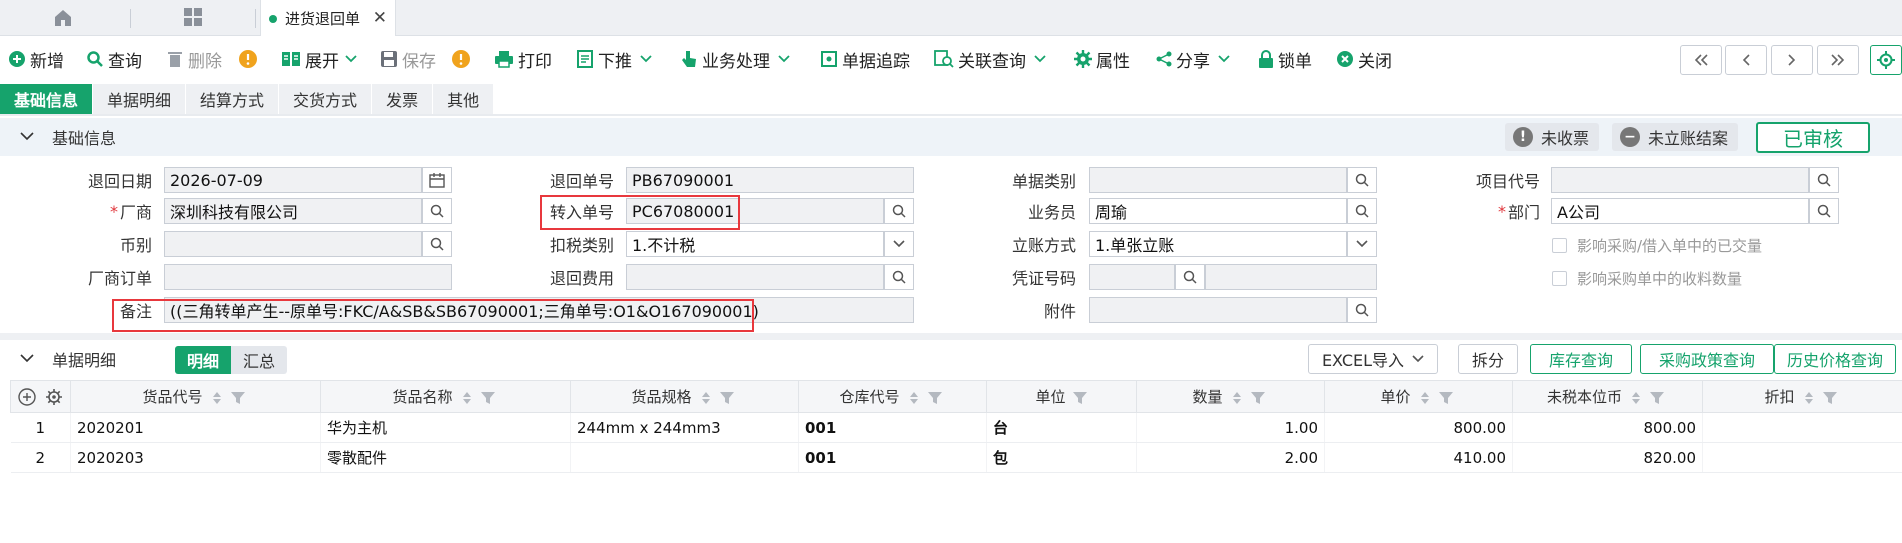 The height and width of the screenshot is (543, 1902). I want to click on related-query-button: 关联查询, so click(992, 59).